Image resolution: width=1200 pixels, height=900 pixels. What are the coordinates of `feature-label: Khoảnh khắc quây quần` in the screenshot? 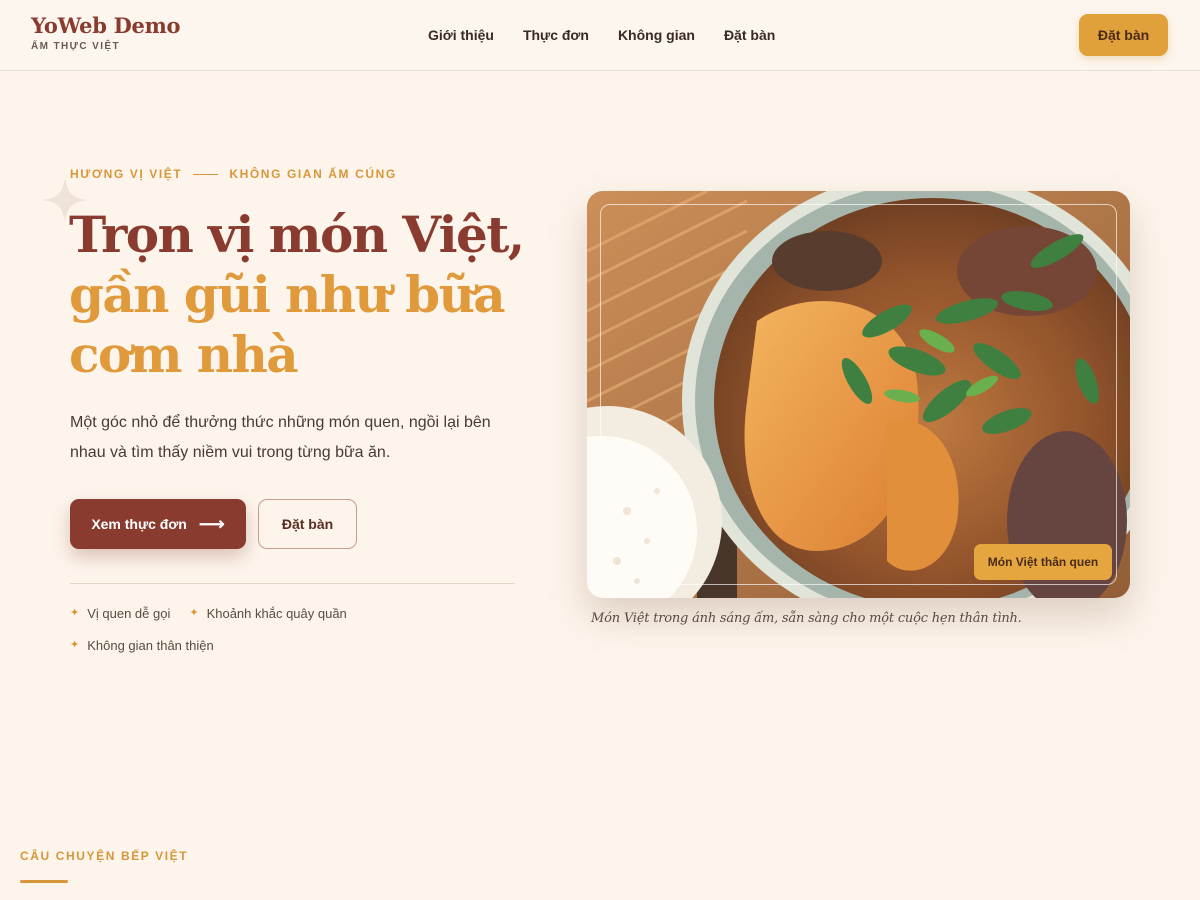 It's located at (276, 613).